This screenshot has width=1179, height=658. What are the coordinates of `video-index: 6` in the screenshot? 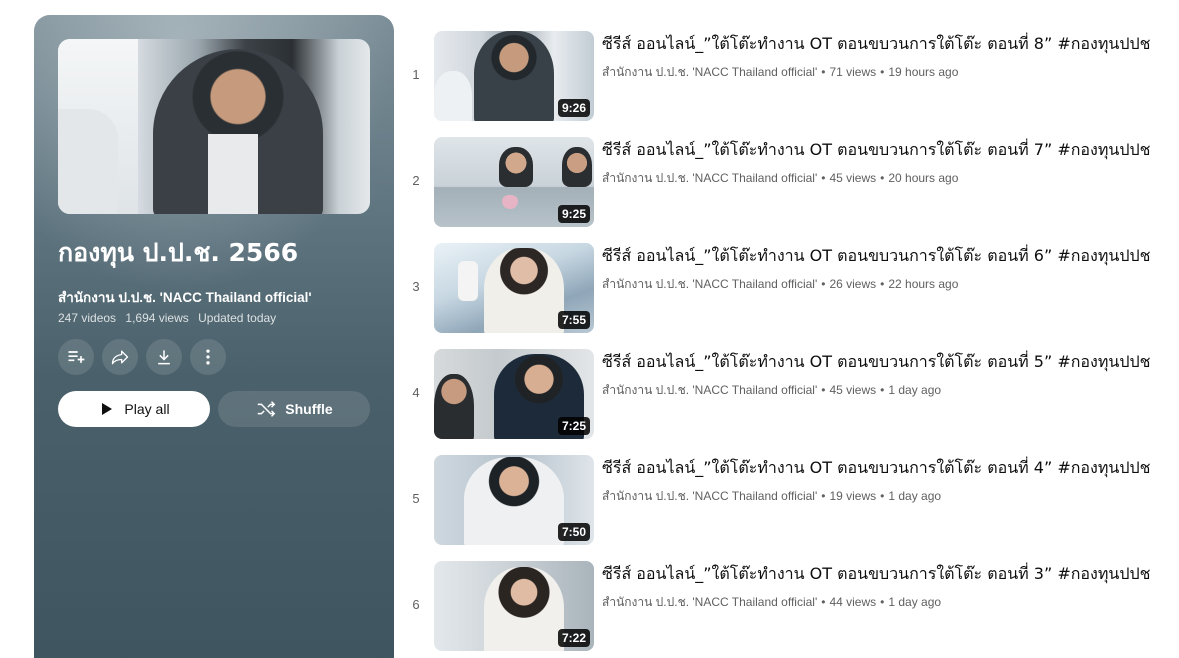 It's located at (416, 604).